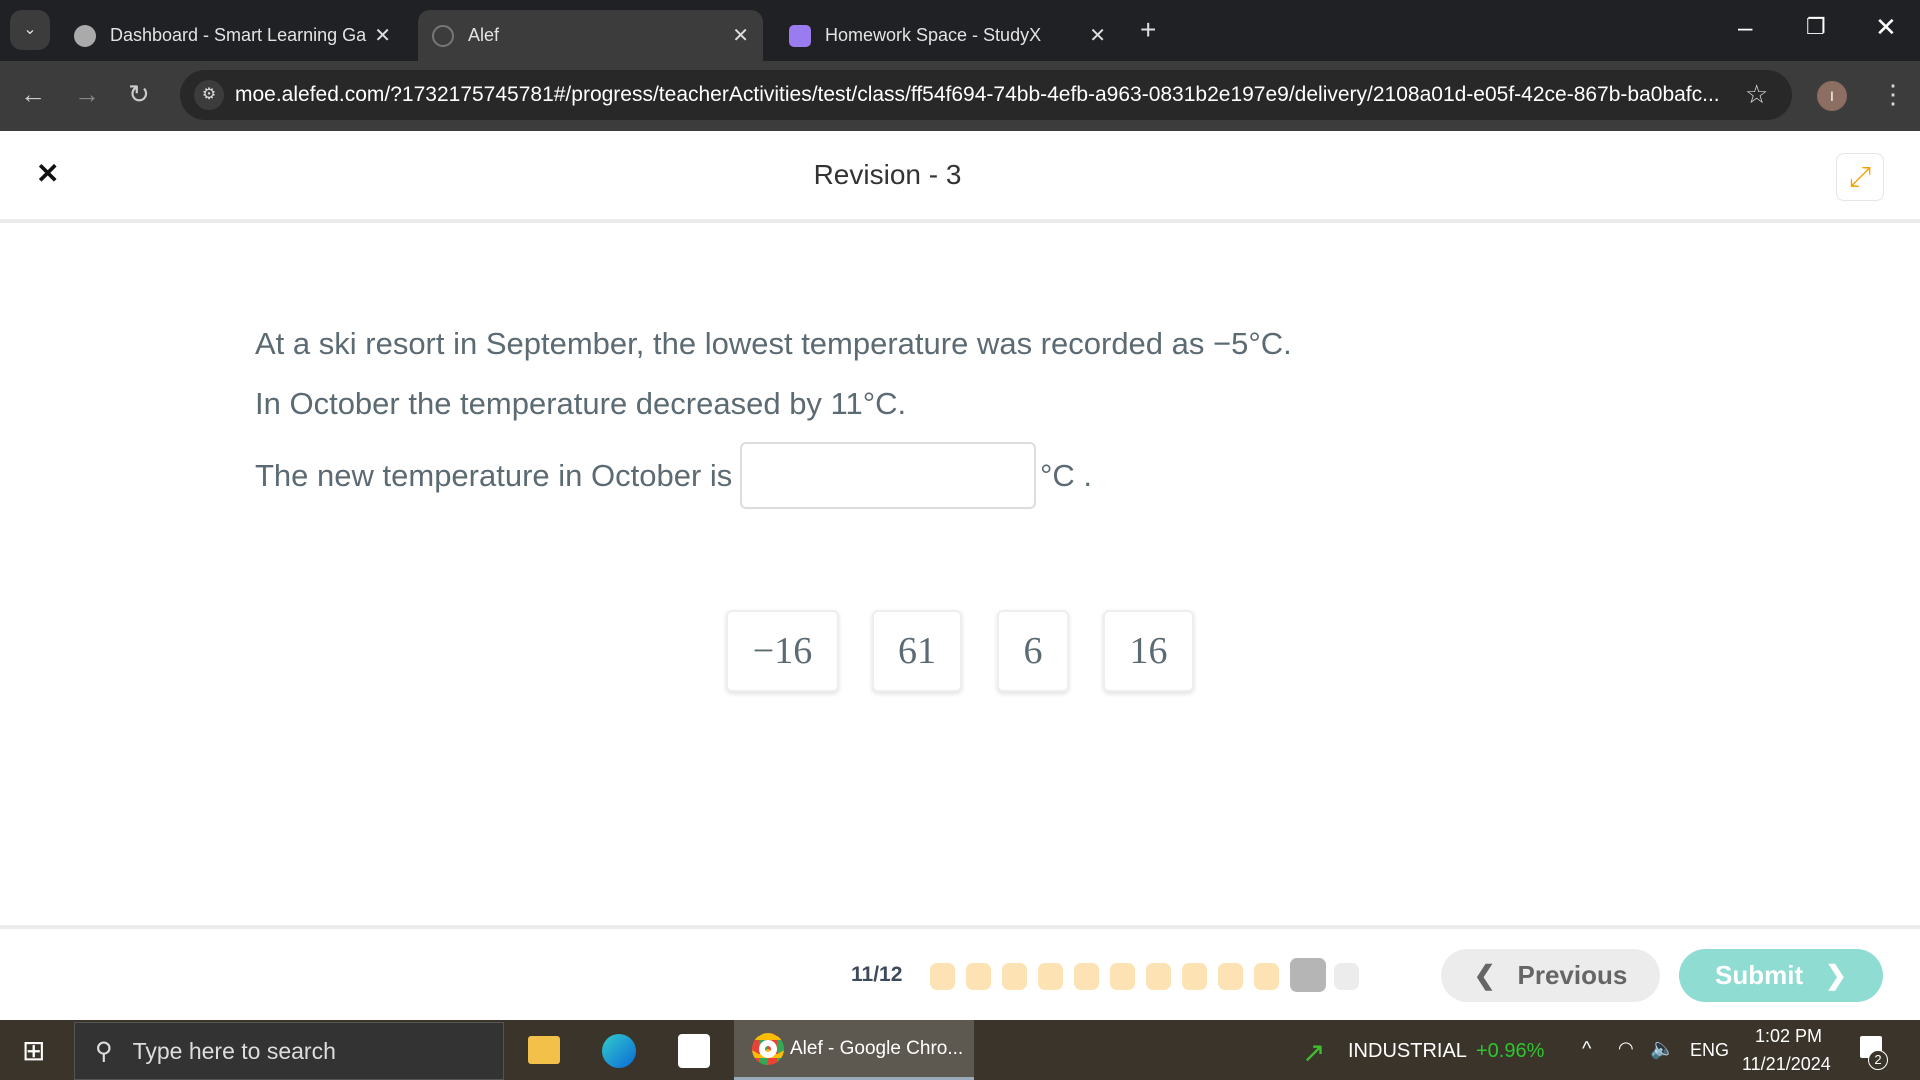 This screenshot has width=1920, height=1080. I want to click on minimize-button: –, so click(1745, 27).